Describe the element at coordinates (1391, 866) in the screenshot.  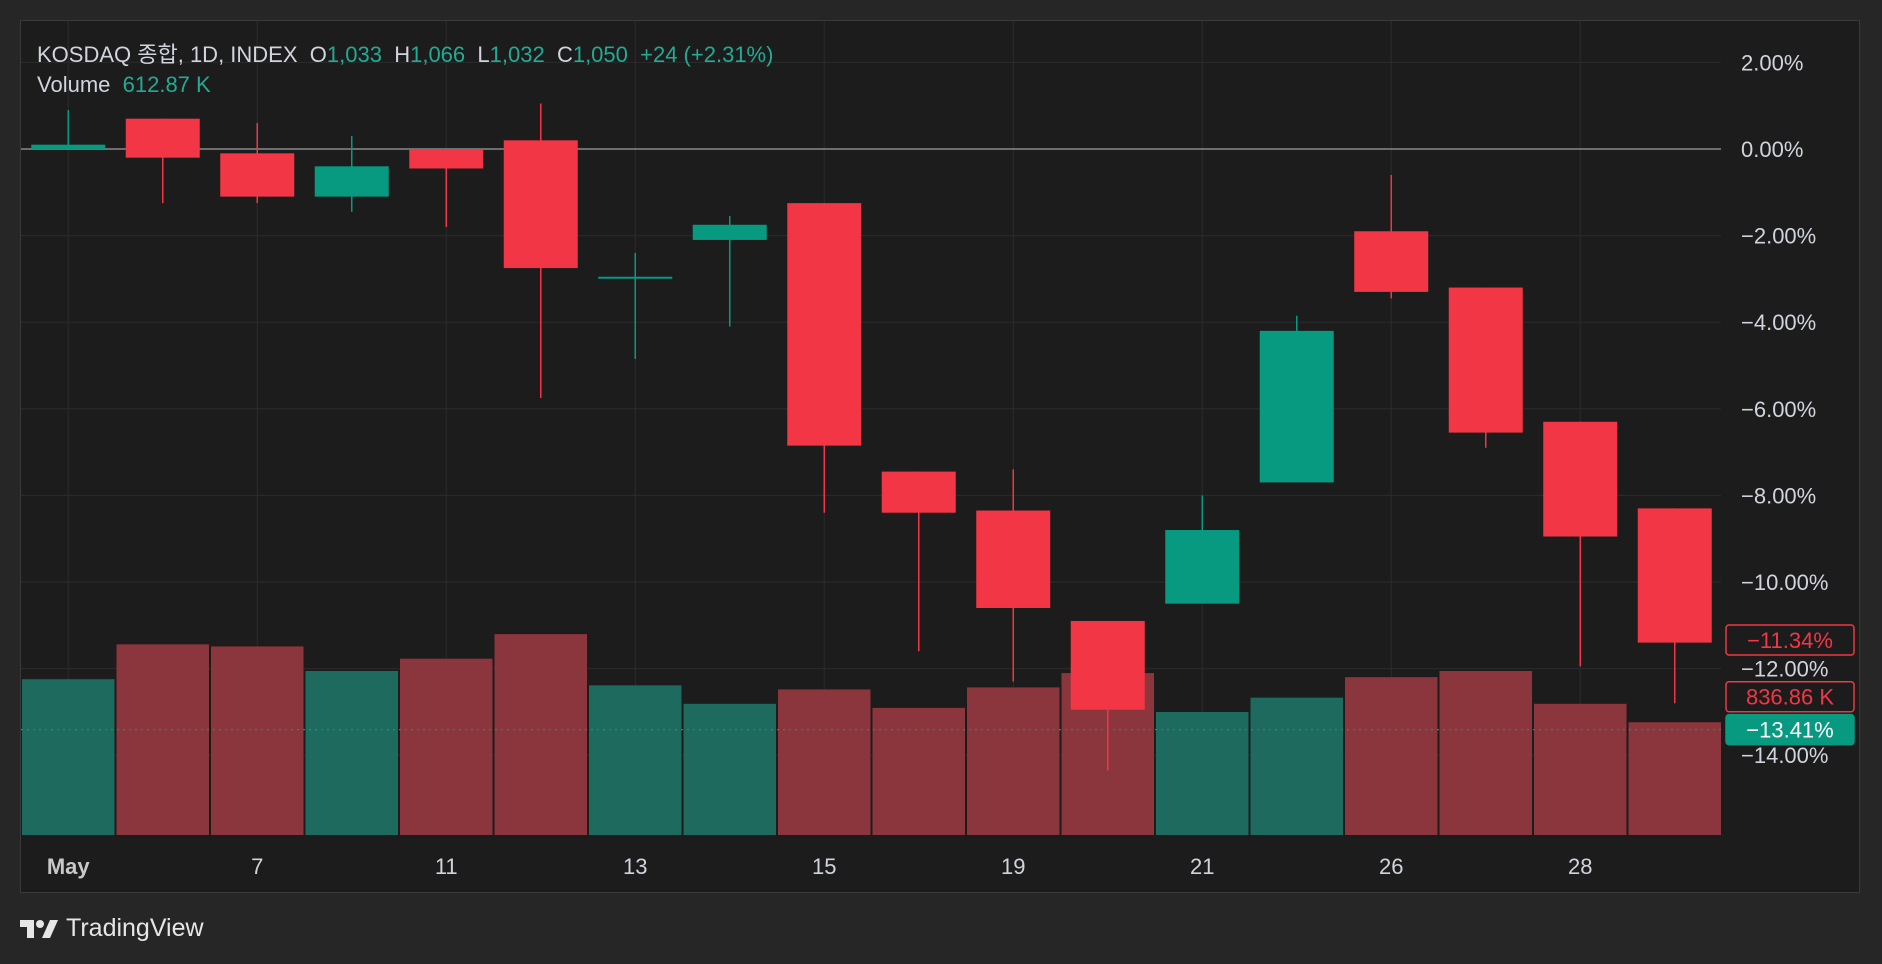
I see `x-tick-label: 26` at that location.